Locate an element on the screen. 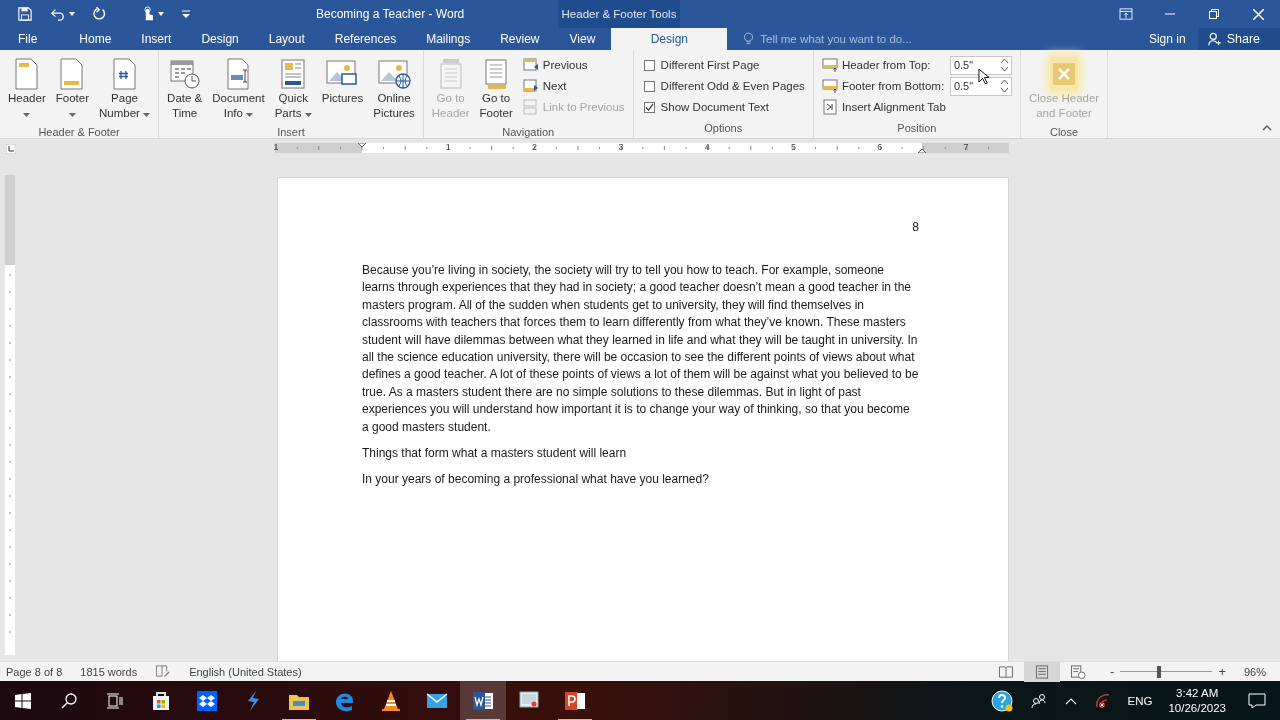  field-label: Footer from Bottom: is located at coordinates (893, 86).